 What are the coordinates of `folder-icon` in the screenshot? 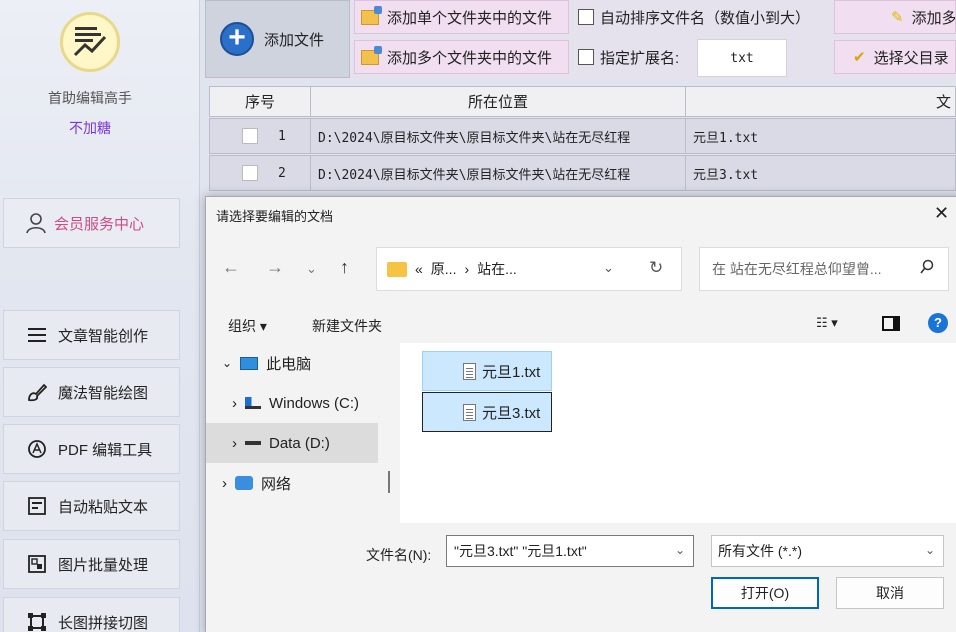 It's located at (397, 269).